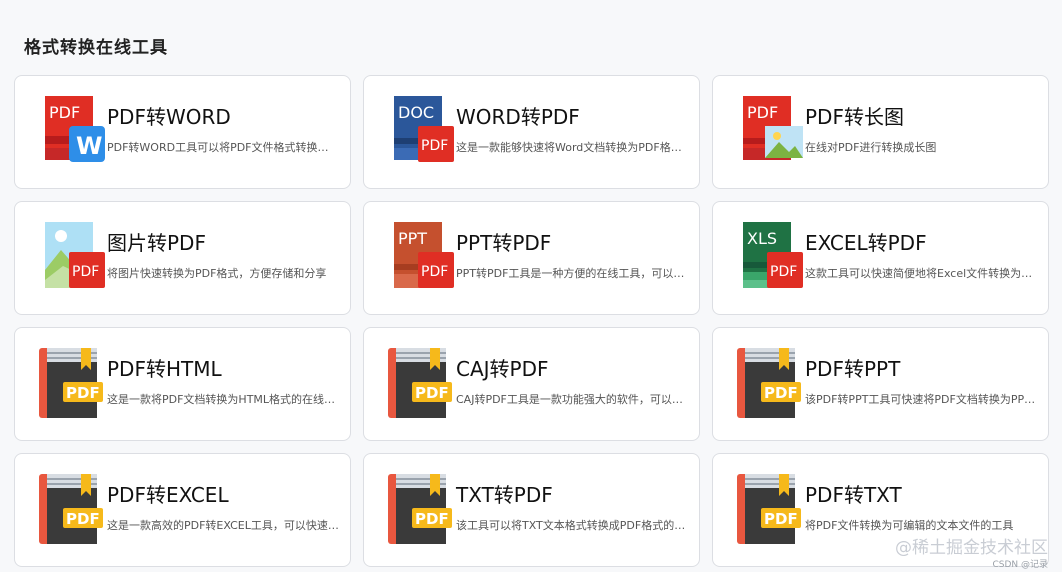 The image size is (1062, 572). What do you see at coordinates (866, 243) in the screenshot?
I see `tool-title: EXCEL转PDF` at bounding box center [866, 243].